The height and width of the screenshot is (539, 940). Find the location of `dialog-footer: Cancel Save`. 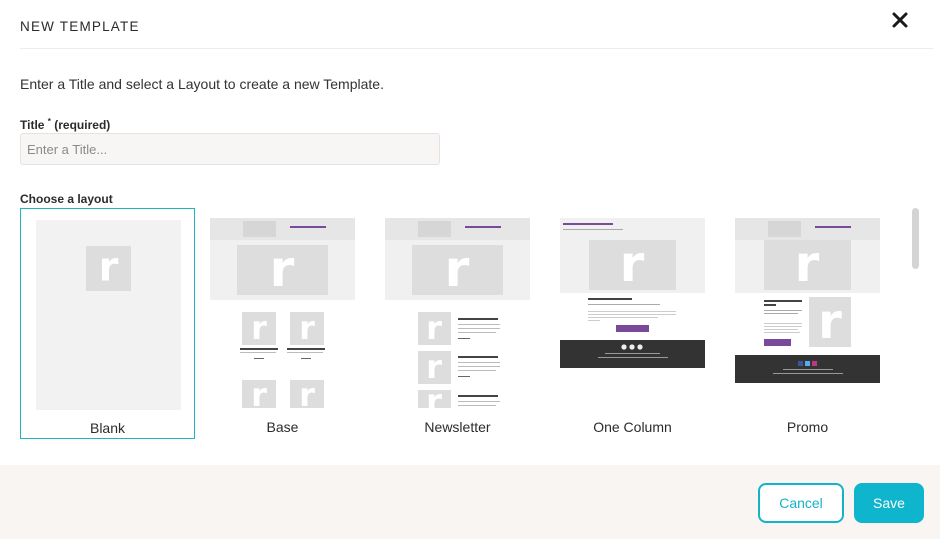

dialog-footer: Cancel Save is located at coordinates (470, 502).